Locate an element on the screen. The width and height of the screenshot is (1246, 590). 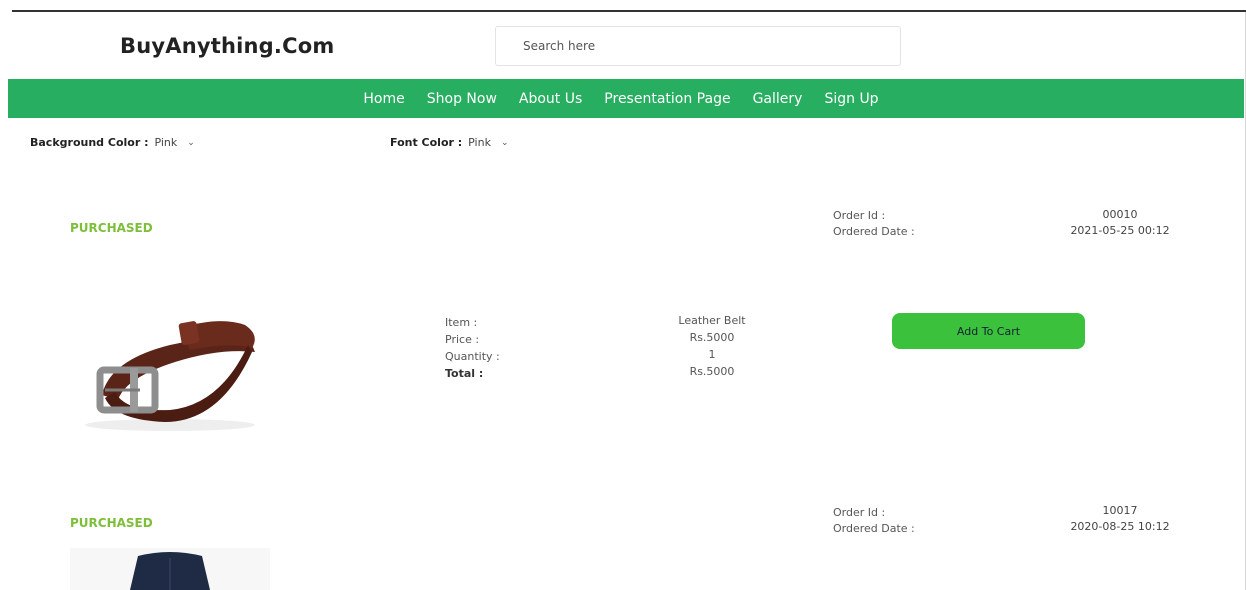
nav-sign-up: Sign Up is located at coordinates (851, 99).